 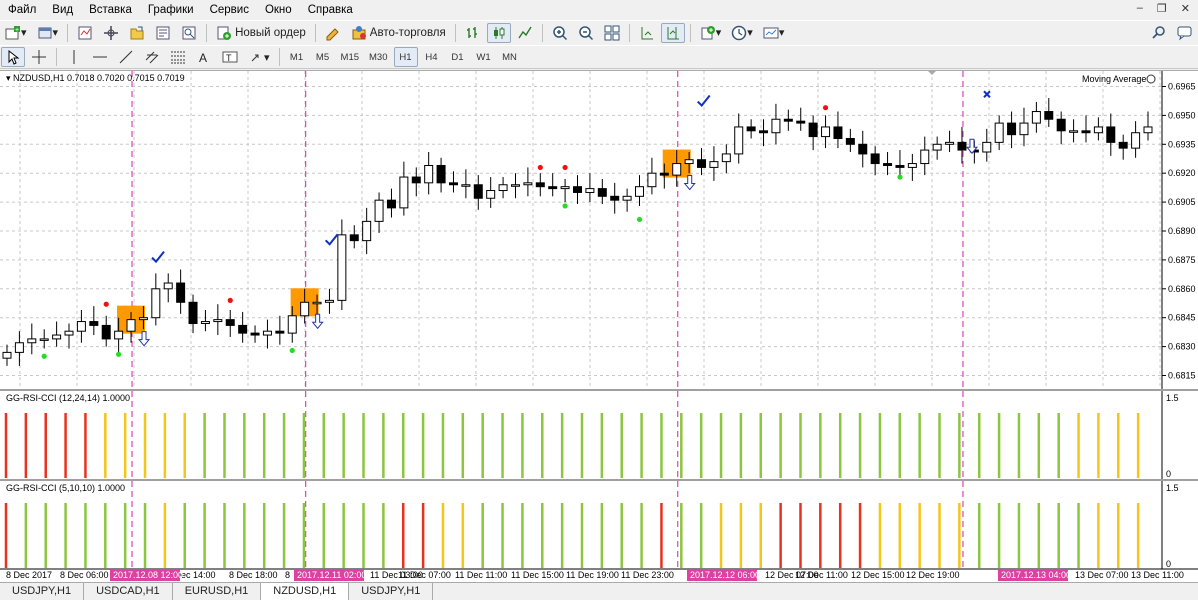 I want to click on channel-button, so click(x=152, y=57).